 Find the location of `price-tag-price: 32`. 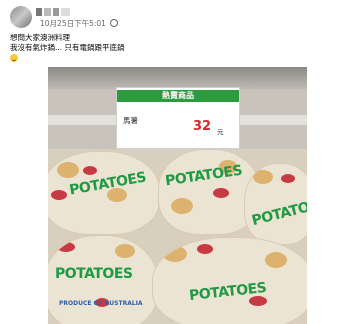

price-tag-price: 32 is located at coordinates (202, 126).